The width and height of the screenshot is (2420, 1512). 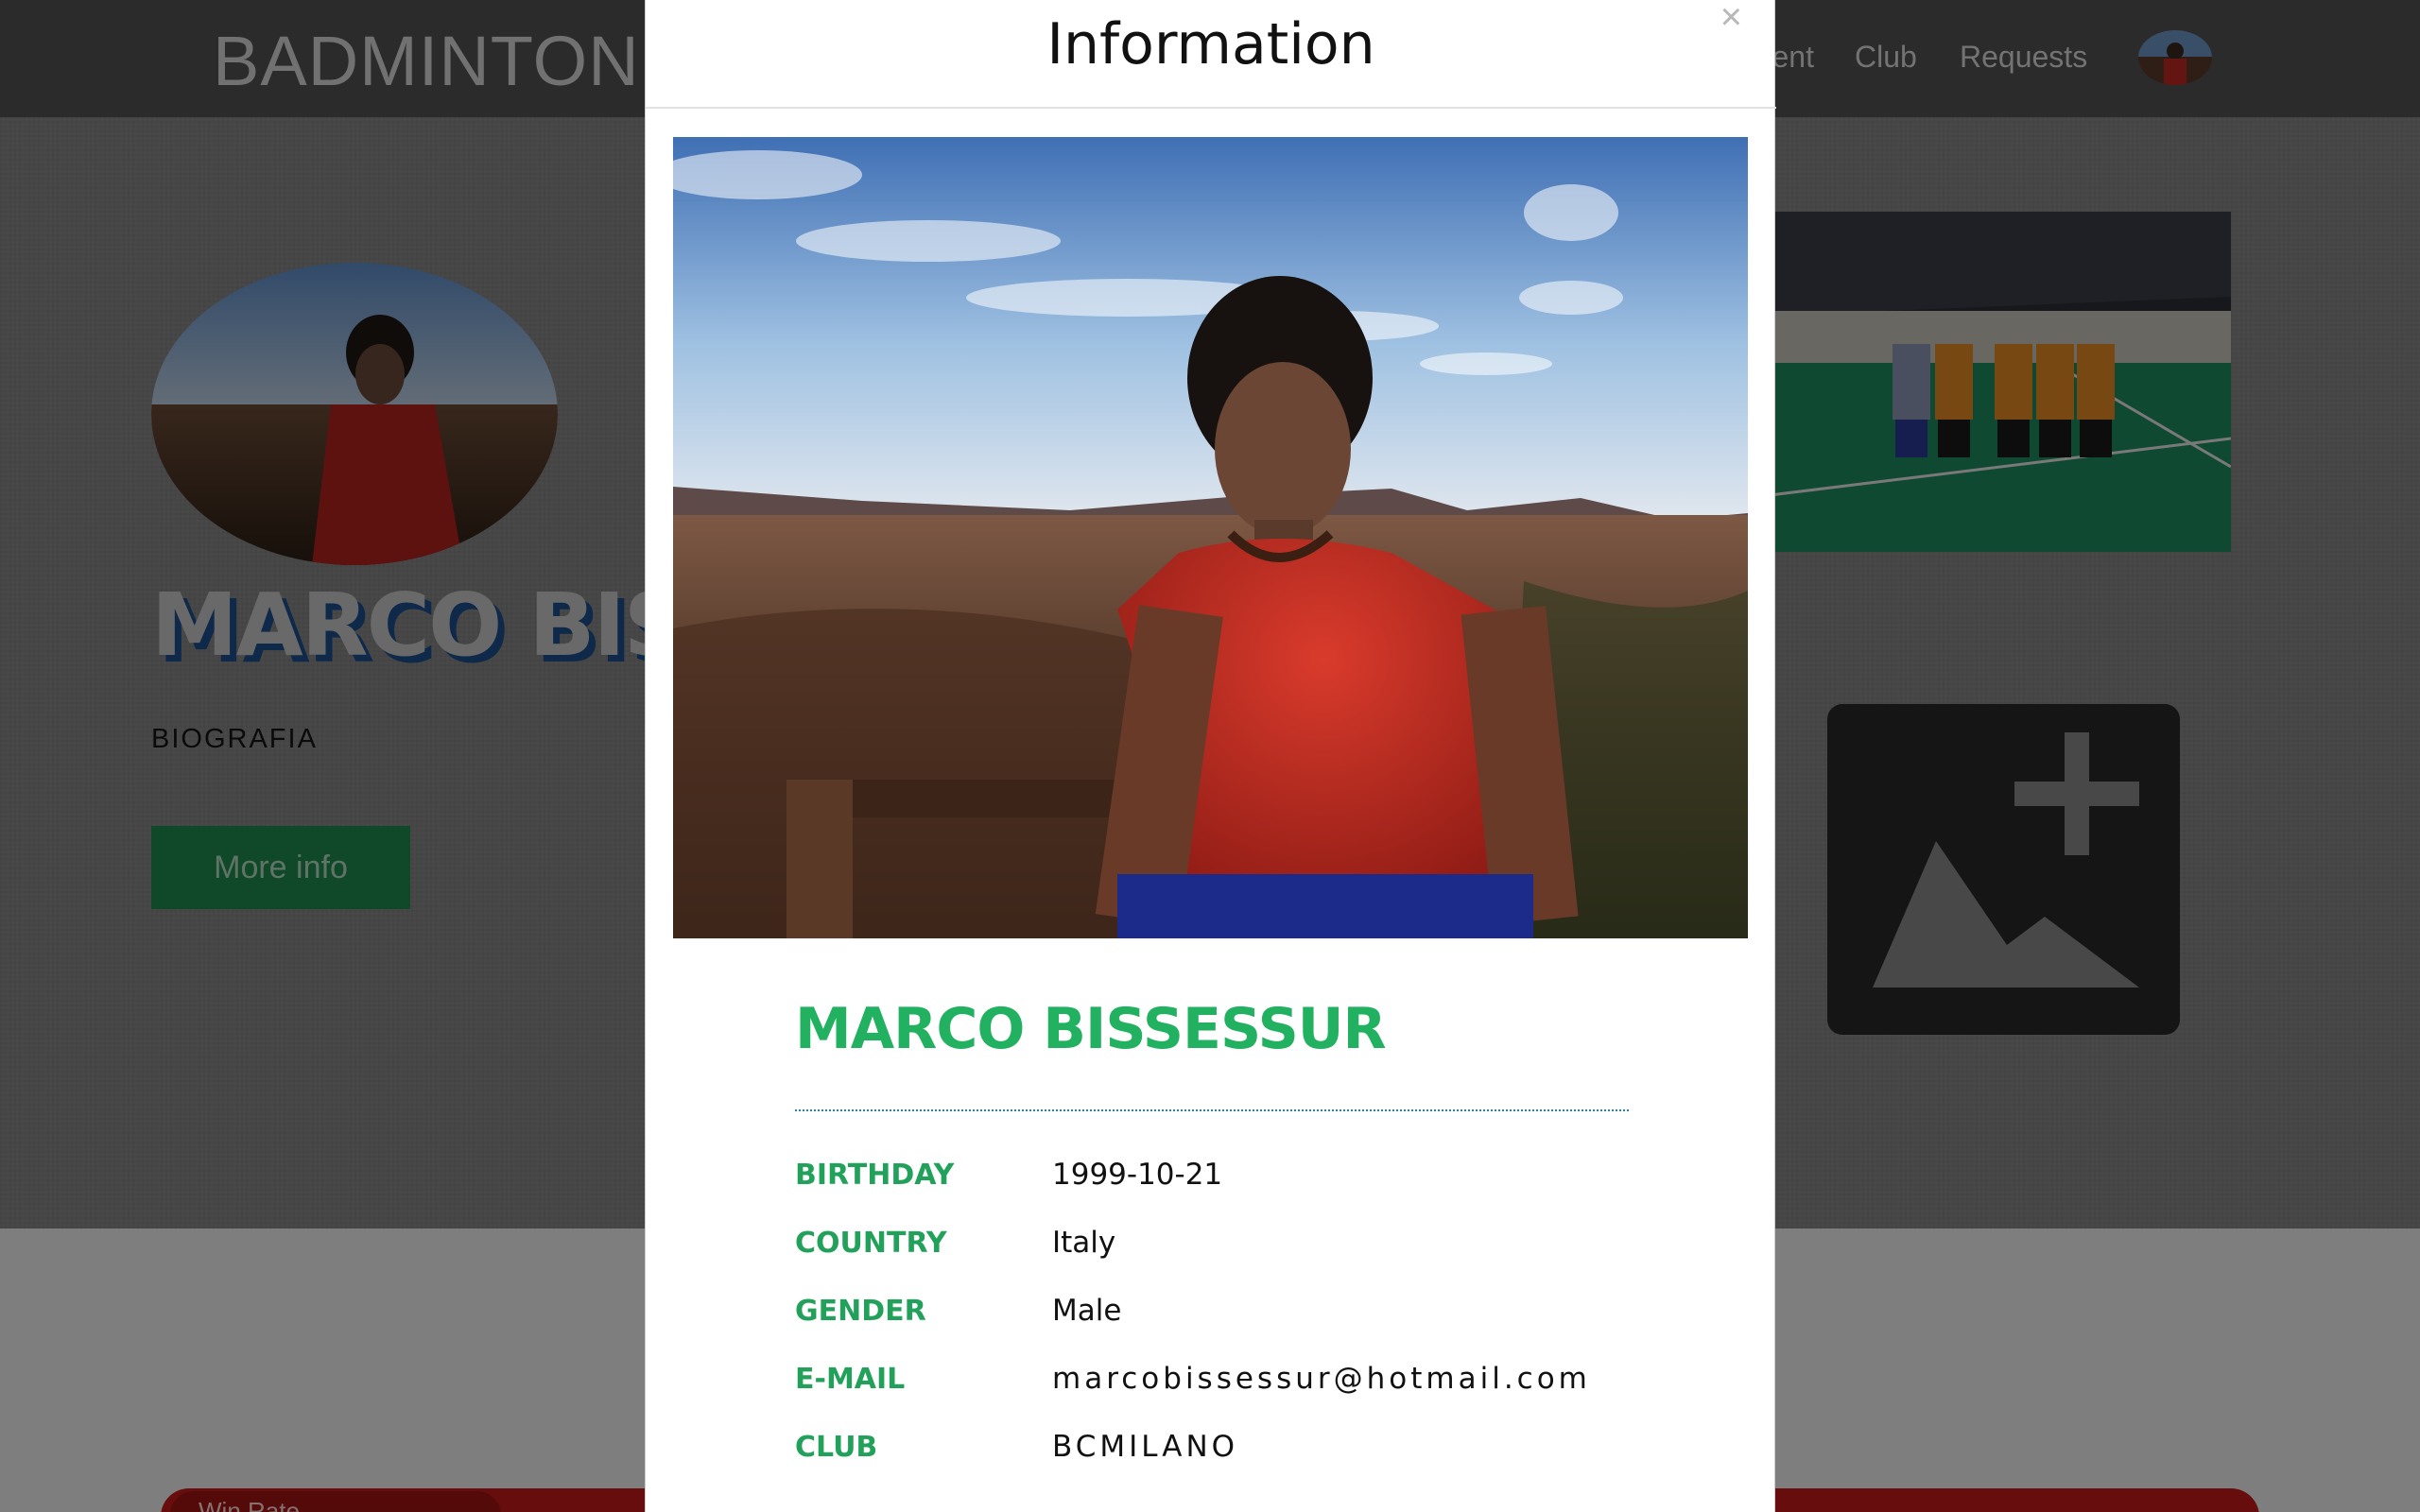 I want to click on email-value: marcobissessur@hotmail.com, so click(x=1321, y=1379).